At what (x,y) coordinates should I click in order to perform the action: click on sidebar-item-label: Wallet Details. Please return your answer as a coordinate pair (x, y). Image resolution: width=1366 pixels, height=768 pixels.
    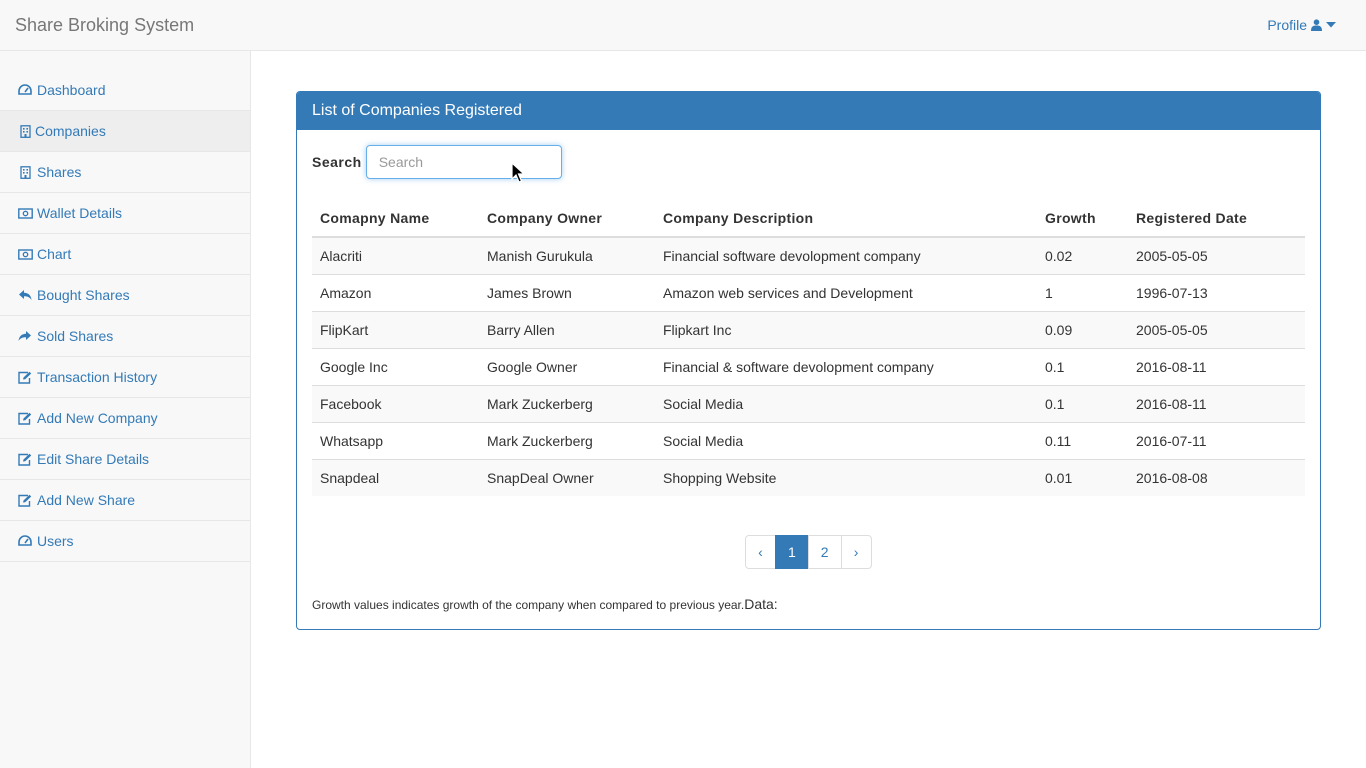
    Looking at the image, I should click on (80, 213).